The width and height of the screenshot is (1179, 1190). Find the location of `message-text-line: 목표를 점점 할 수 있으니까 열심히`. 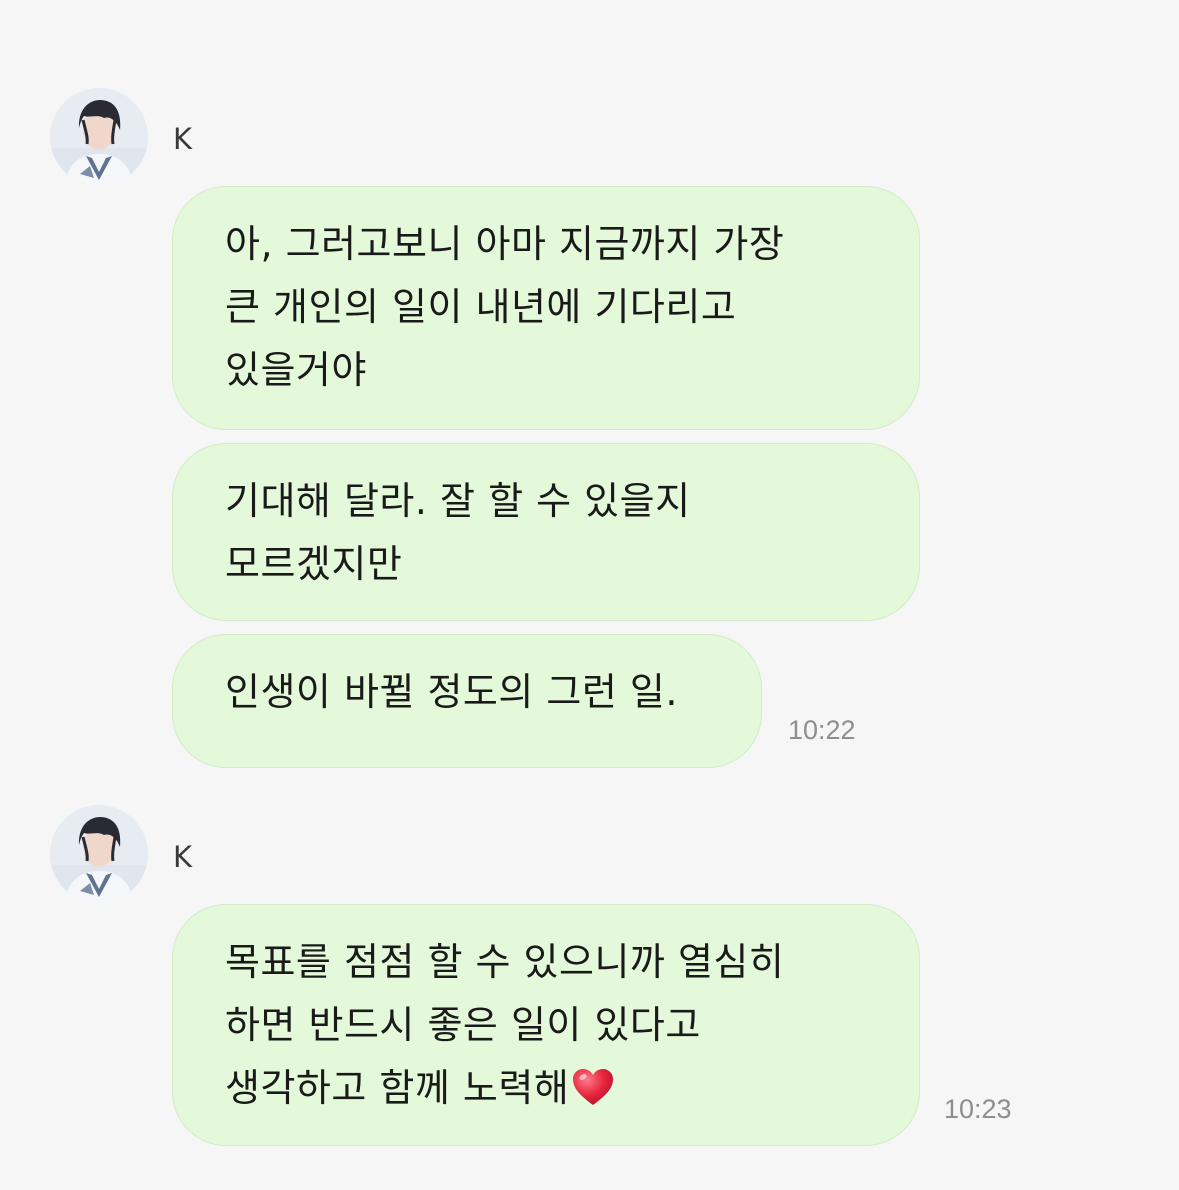

message-text-line: 목표를 점점 할 수 있으니까 열심히 is located at coordinates (505, 962).